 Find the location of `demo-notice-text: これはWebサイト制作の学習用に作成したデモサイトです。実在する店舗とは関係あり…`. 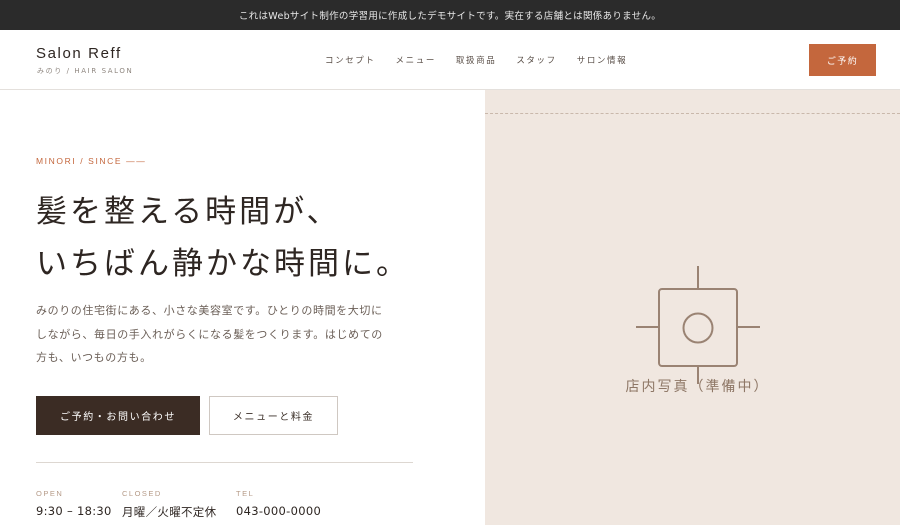

demo-notice-text: これはWebサイト制作の学習用に作成したデモサイトです。実在する店舗とは関係あり… is located at coordinates (450, 16).